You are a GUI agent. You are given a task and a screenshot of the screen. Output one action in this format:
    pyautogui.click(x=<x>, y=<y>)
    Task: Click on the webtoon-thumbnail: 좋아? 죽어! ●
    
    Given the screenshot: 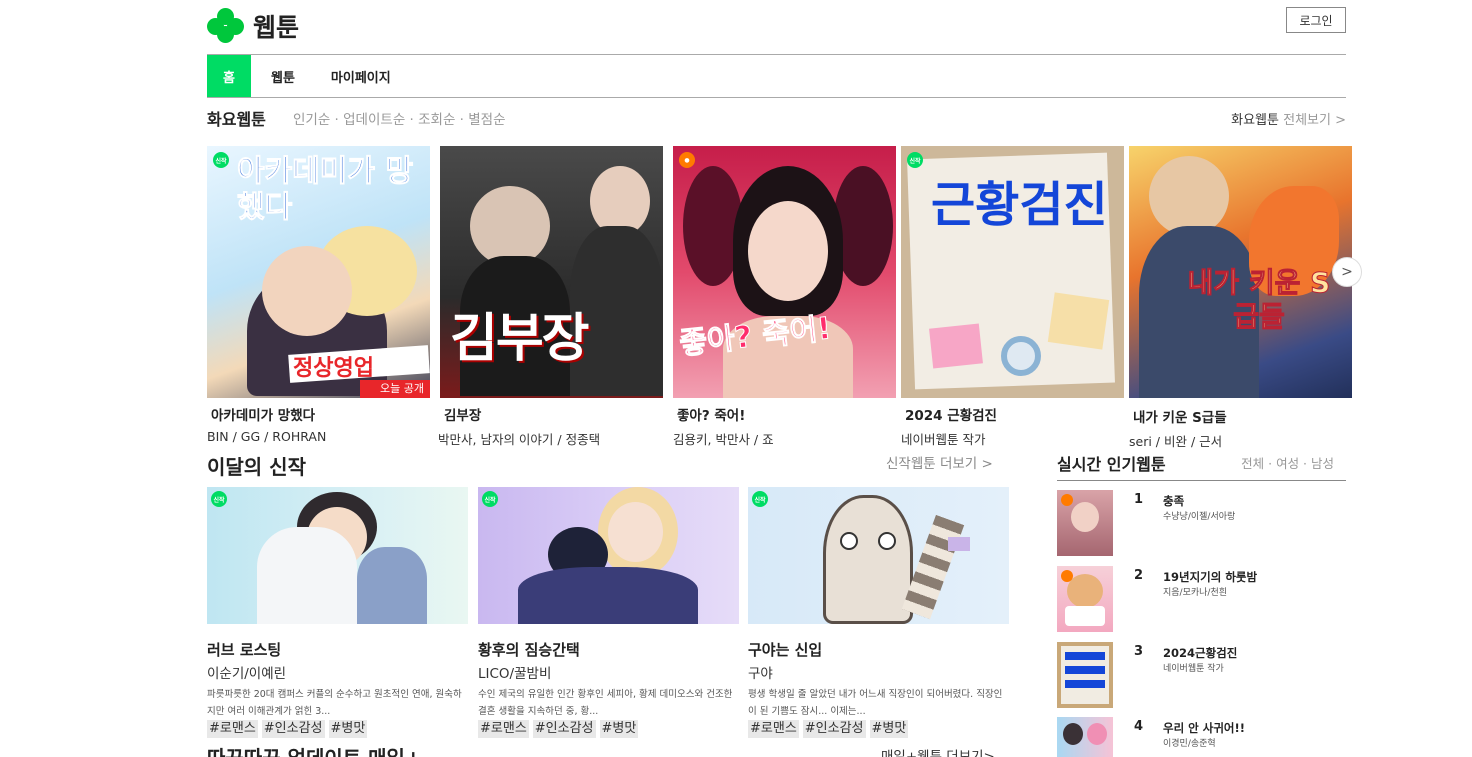 What is the action you would take?
    pyautogui.click(x=784, y=272)
    